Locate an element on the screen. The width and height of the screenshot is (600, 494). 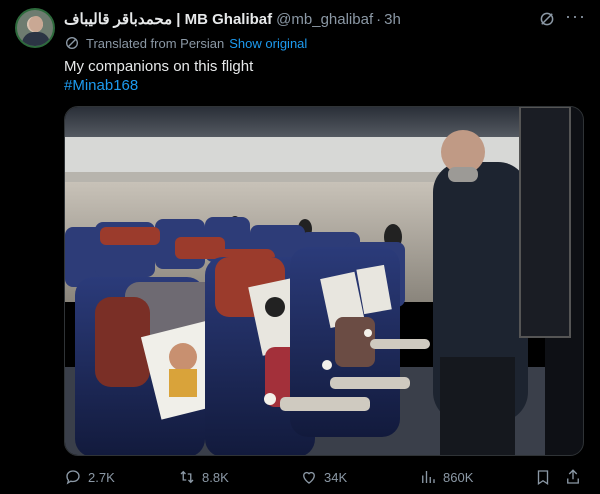
translation-notice: Translated from Persian Show original is located at coordinates (185, 43).